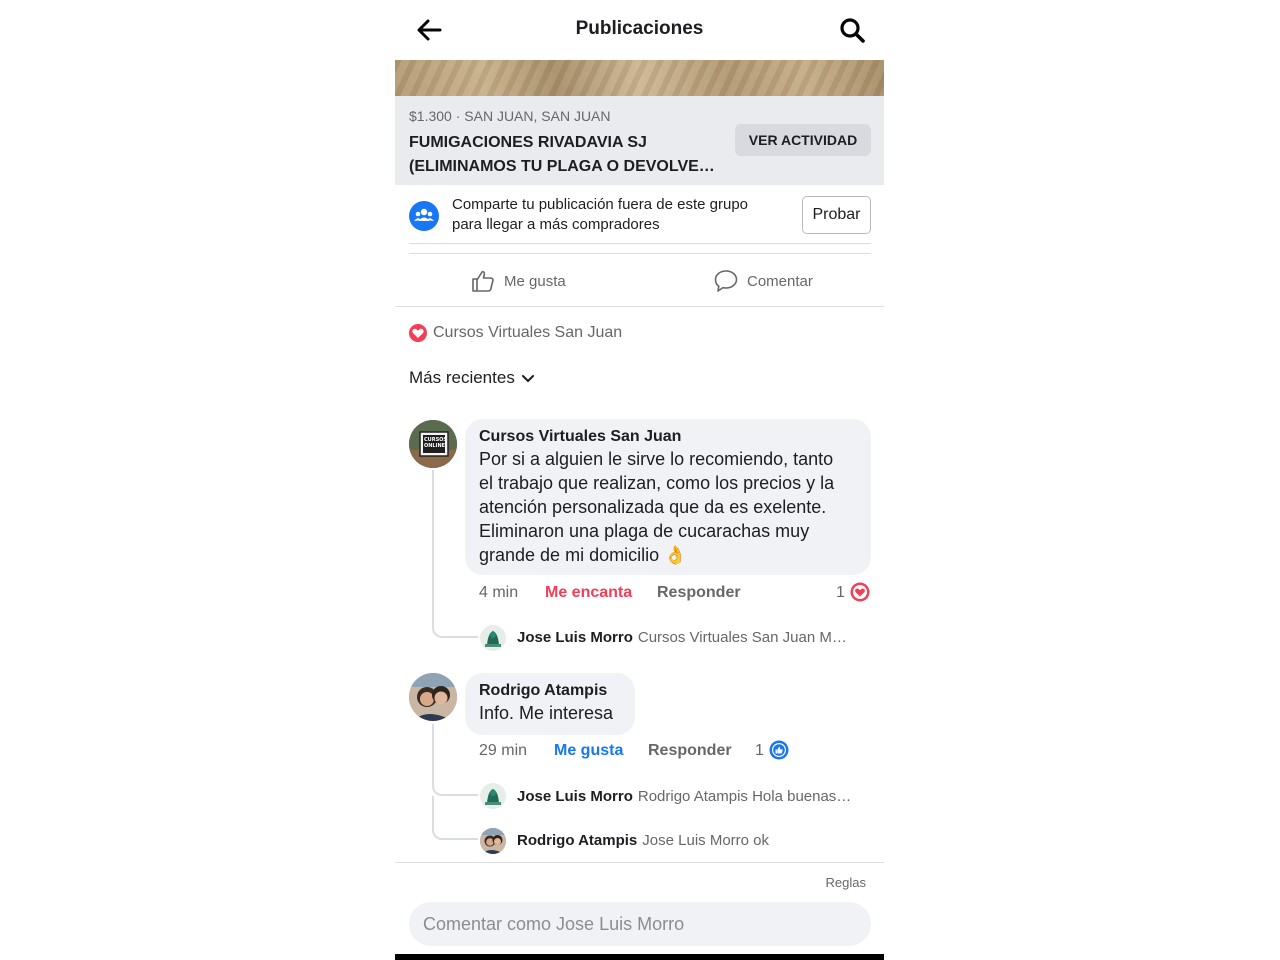 Image resolution: width=1280 pixels, height=960 pixels. Describe the element at coordinates (588, 593) in the screenshot. I see `love-reaction-button: Me encanta` at that location.